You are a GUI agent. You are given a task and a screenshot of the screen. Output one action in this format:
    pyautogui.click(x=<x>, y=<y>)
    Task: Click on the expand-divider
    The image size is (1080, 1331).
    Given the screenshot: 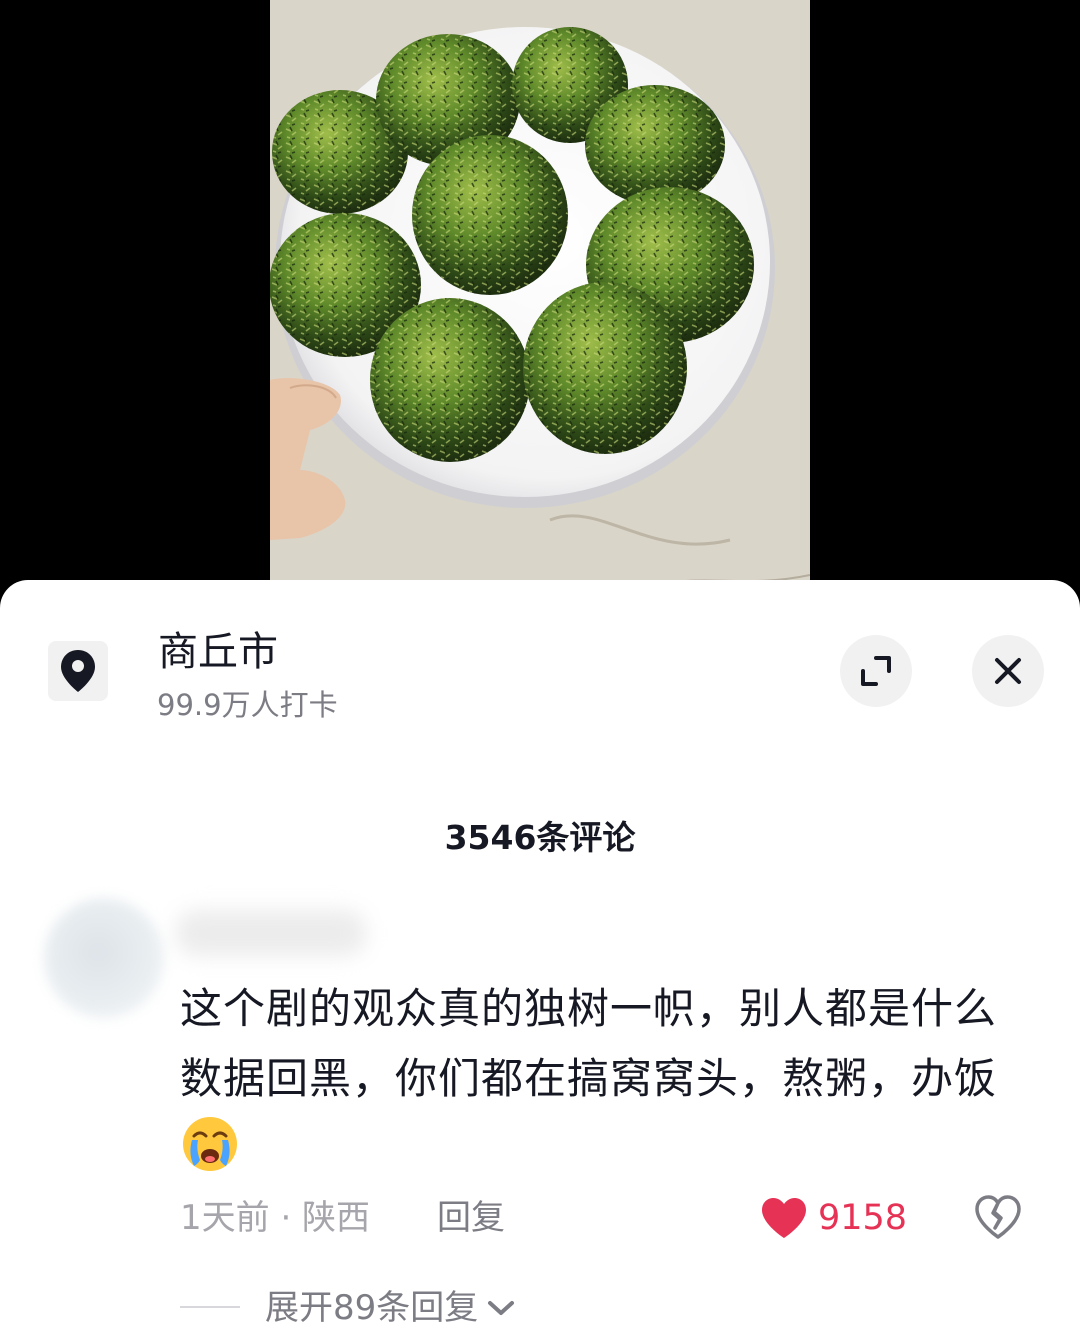 What is the action you would take?
    pyautogui.click(x=210, y=1307)
    